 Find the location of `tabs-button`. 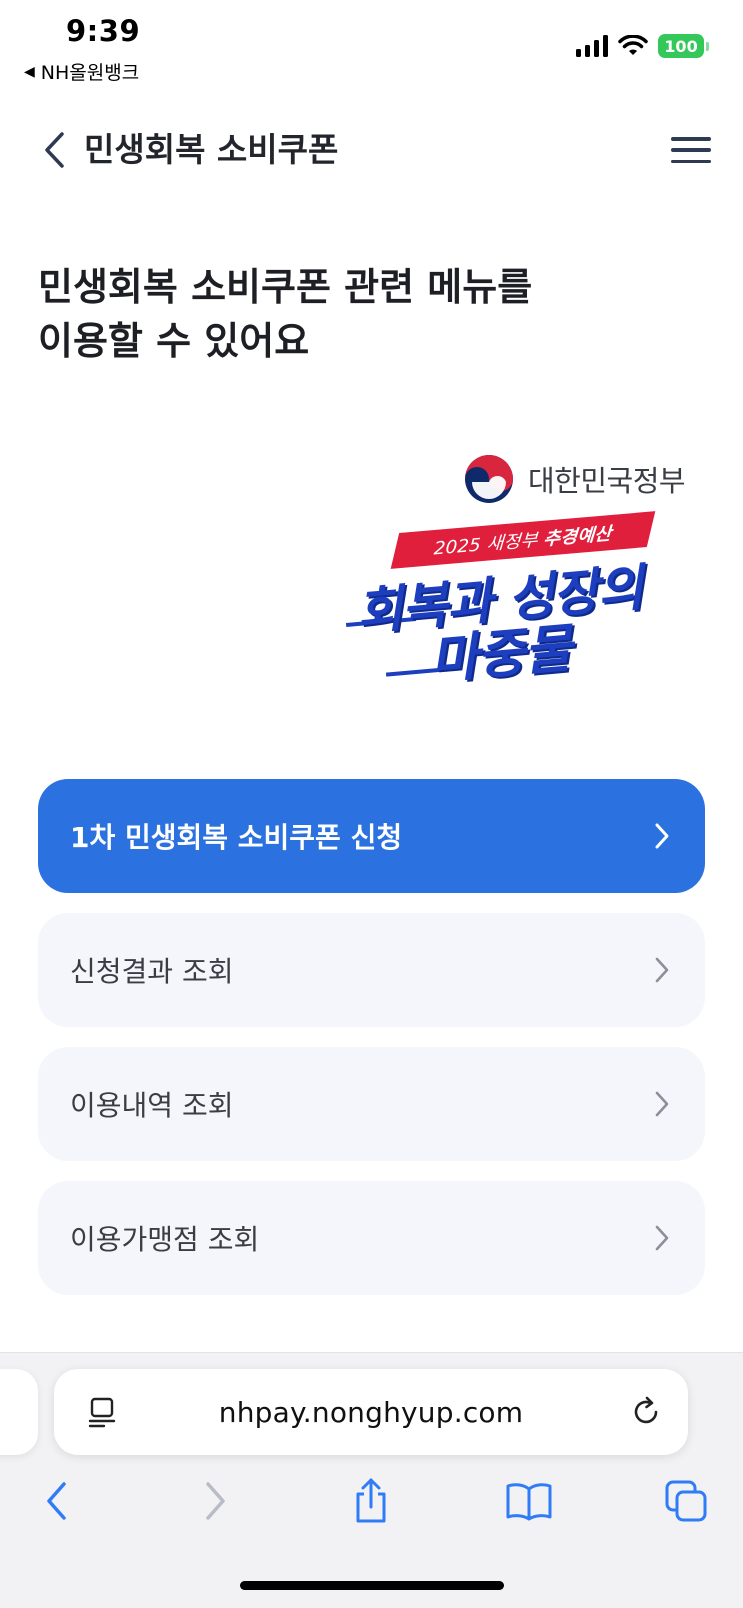

tabs-button is located at coordinates (686, 1501).